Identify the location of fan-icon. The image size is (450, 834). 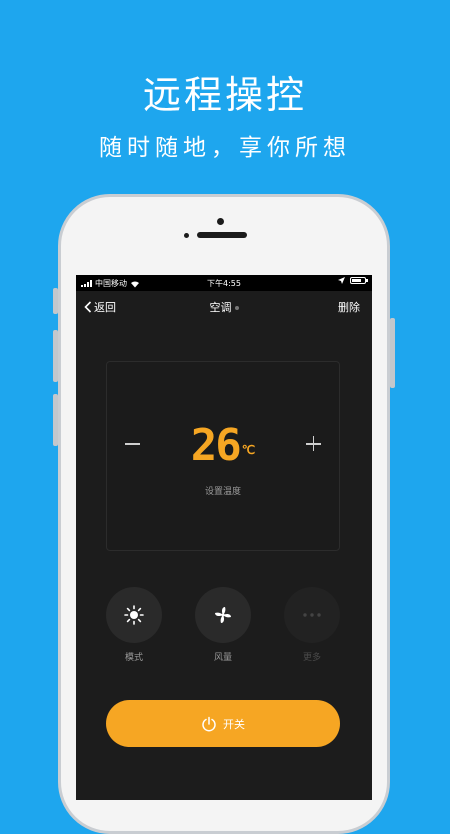
(223, 615).